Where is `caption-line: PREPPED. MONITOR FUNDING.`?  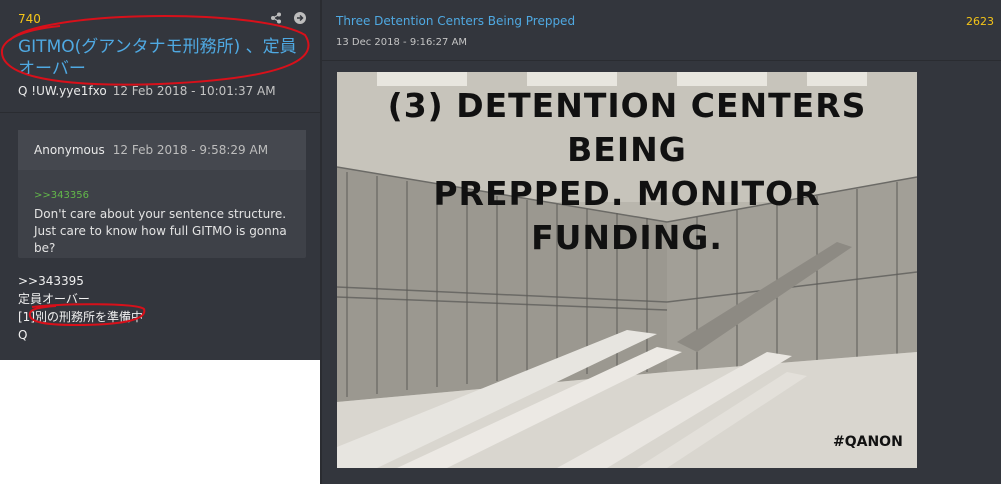 caption-line: PREPPED. MONITOR FUNDING. is located at coordinates (627, 215).